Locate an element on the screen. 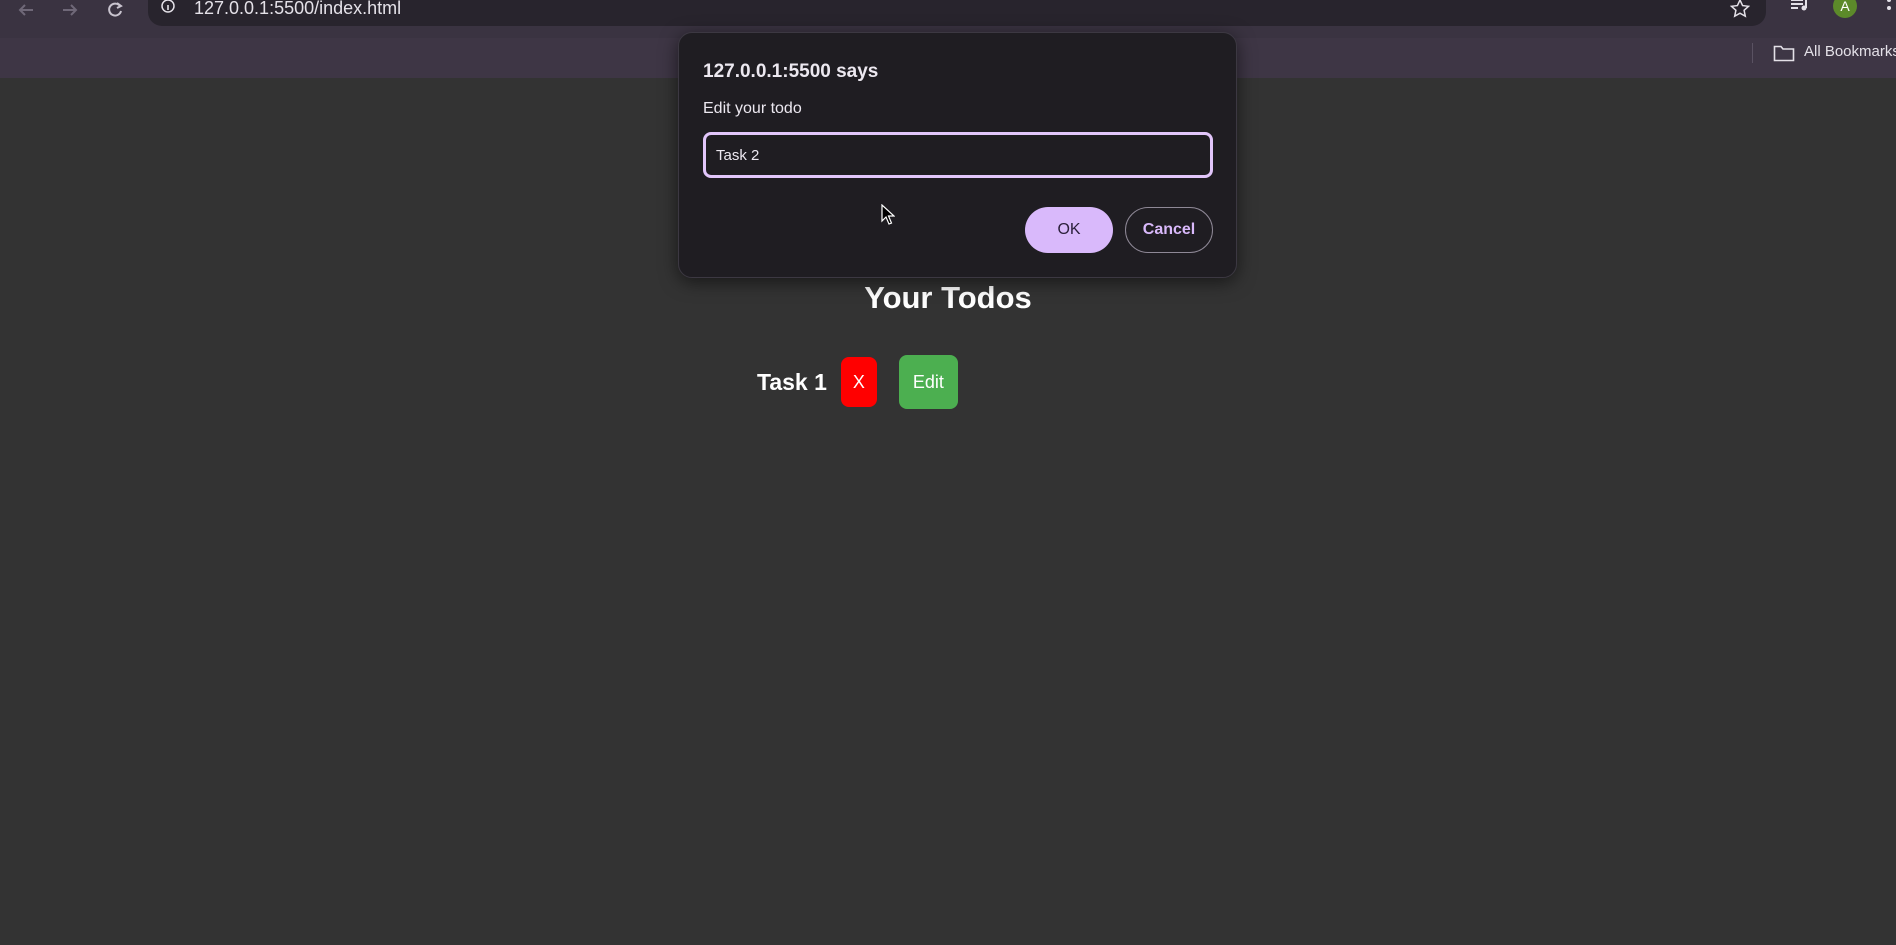  folder-icon is located at coordinates (1784, 53).